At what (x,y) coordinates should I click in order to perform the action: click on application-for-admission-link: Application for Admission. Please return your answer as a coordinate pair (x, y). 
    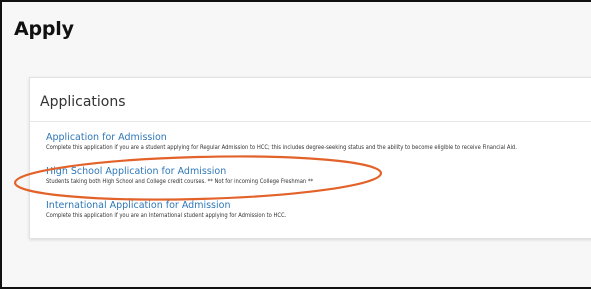
    Looking at the image, I should click on (281, 137).